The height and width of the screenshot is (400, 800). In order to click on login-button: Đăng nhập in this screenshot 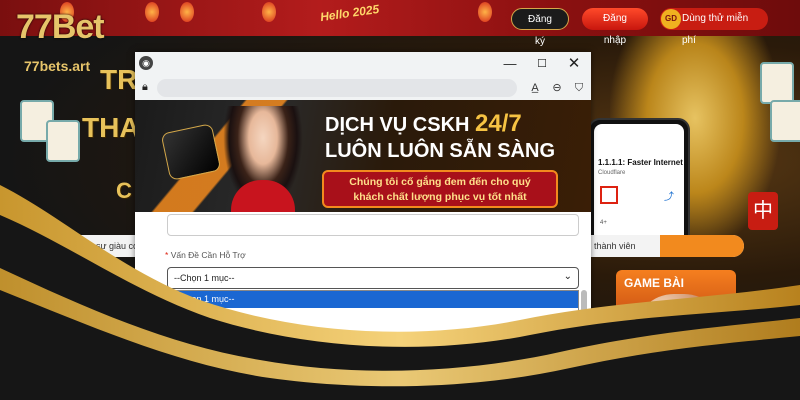, I will do `click(615, 27)`.